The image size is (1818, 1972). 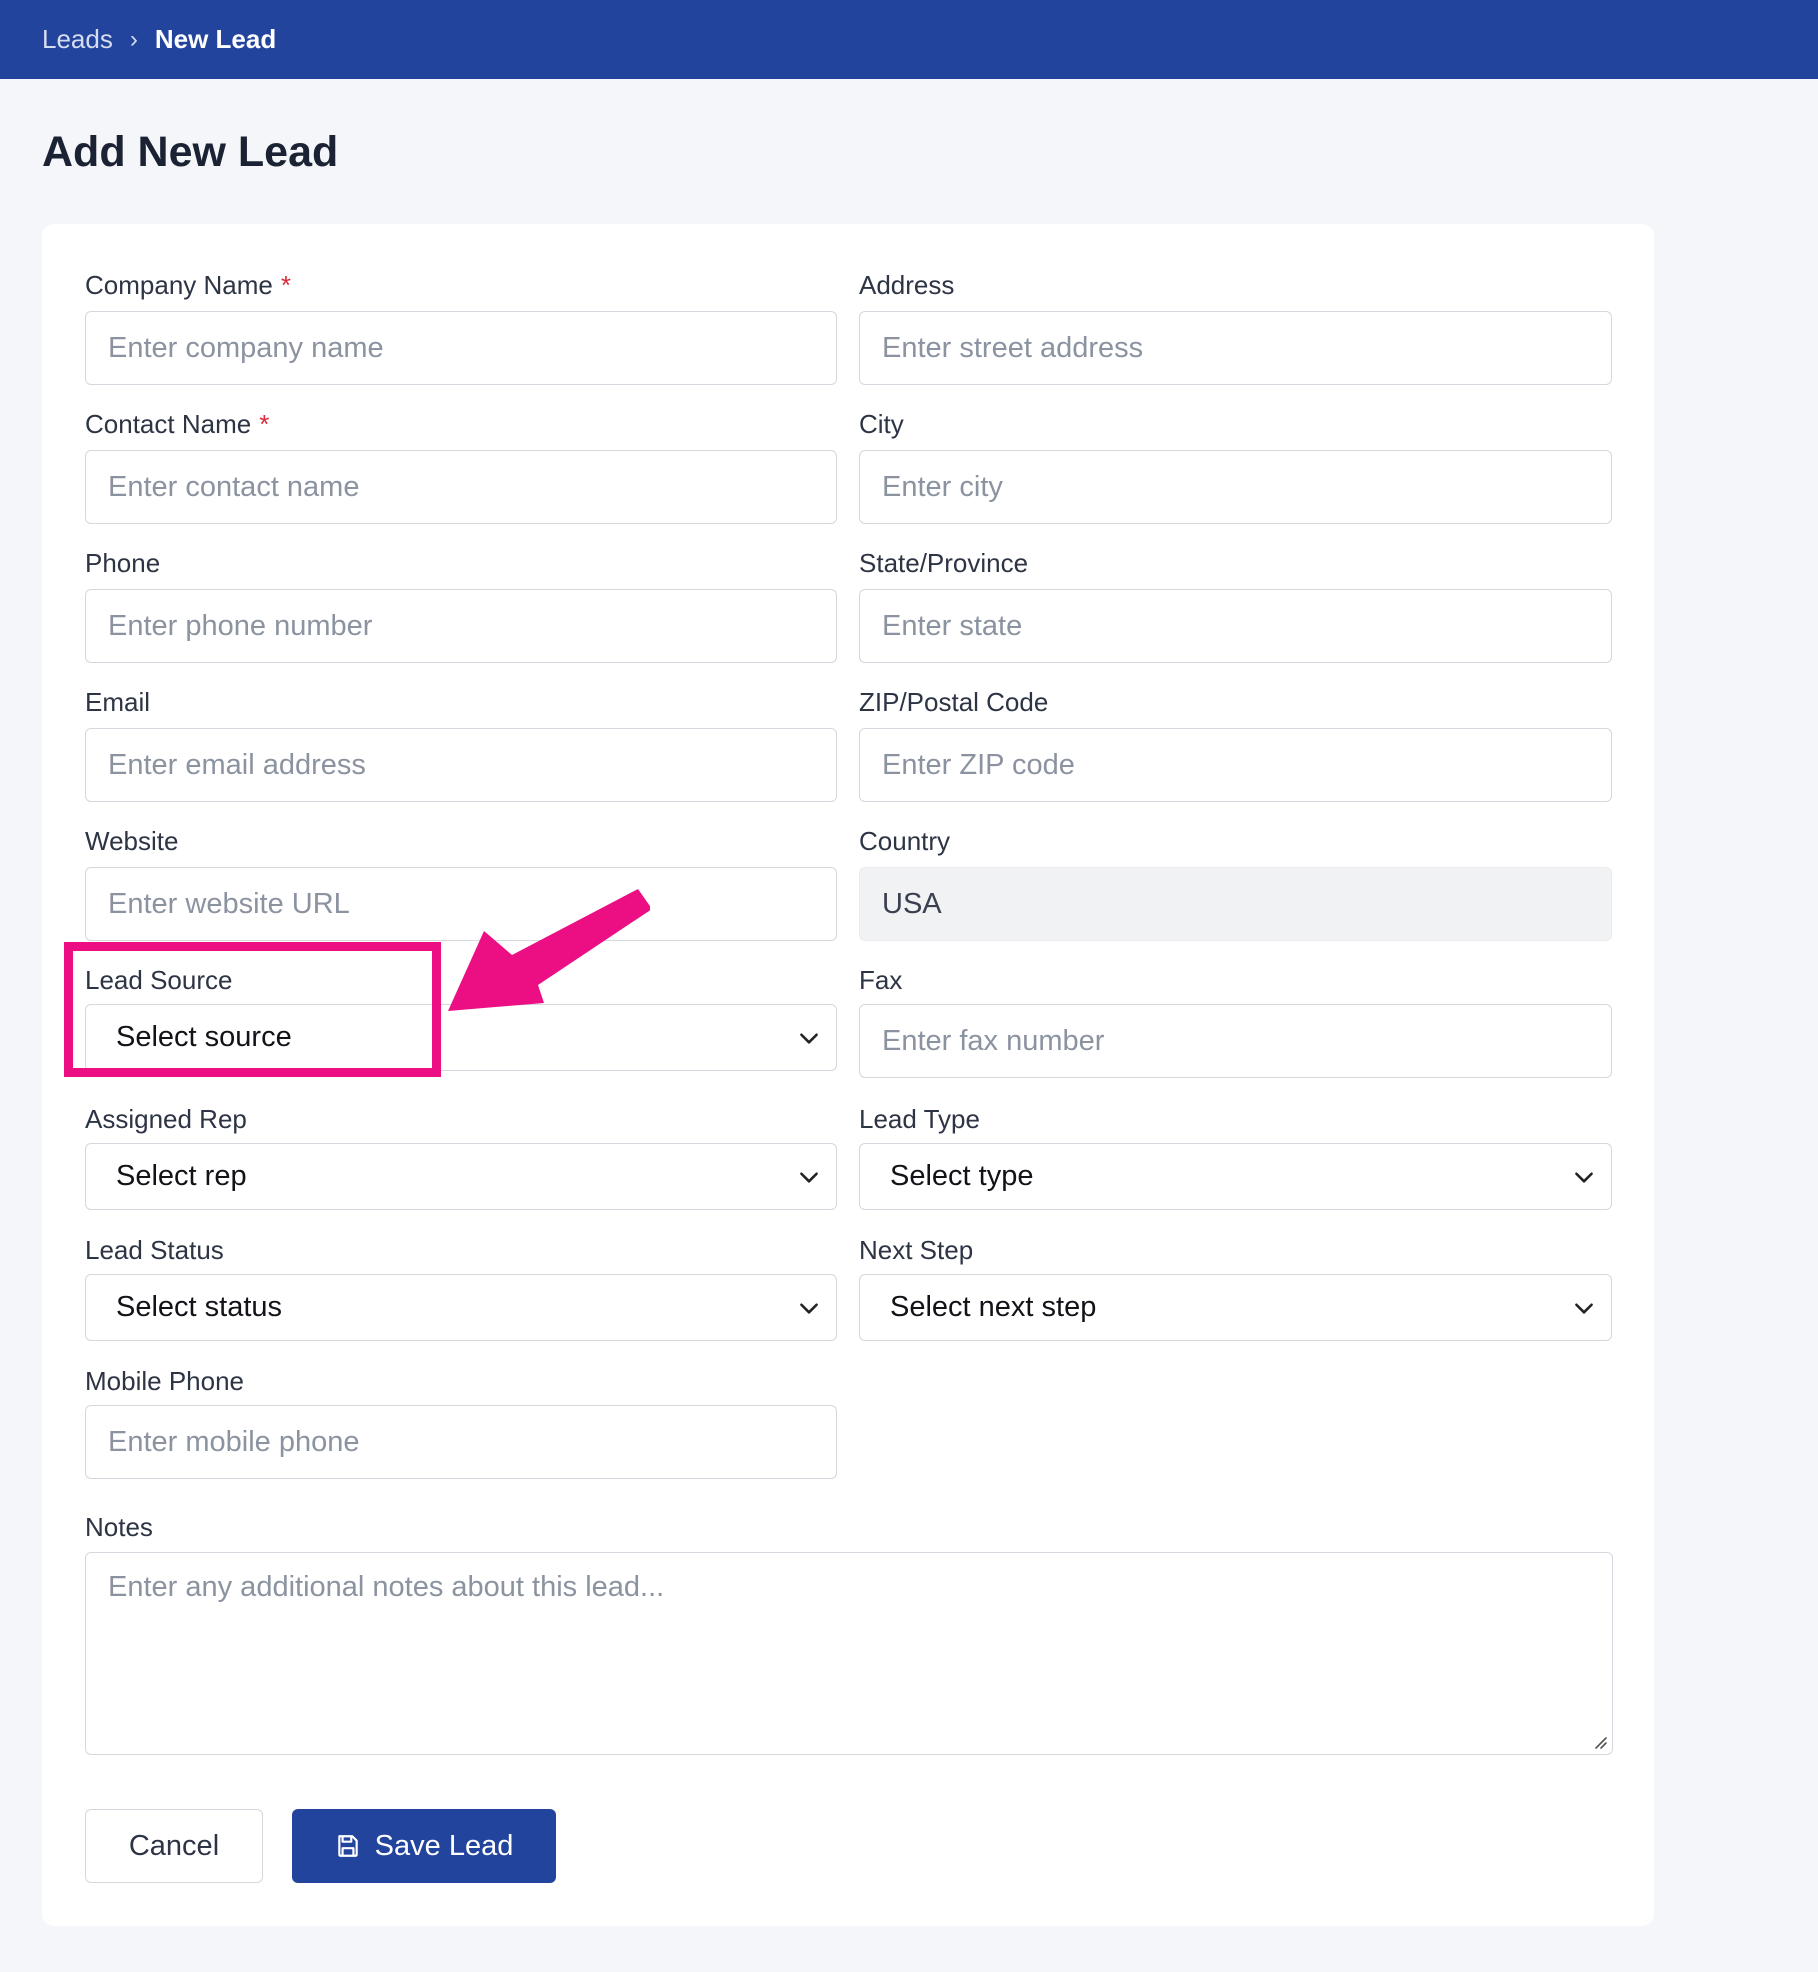 What do you see at coordinates (461, 1307) in the screenshot?
I see `lead-status-select: Select status` at bounding box center [461, 1307].